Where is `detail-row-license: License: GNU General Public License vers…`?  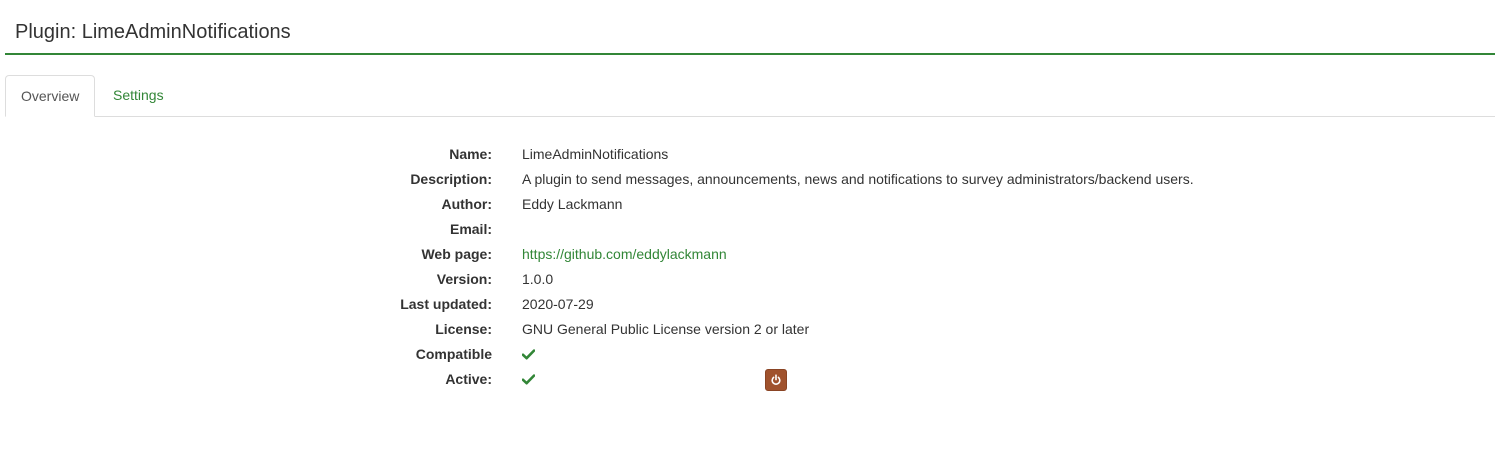 detail-row-license: License: GNU General Public License vers… is located at coordinates (753, 329).